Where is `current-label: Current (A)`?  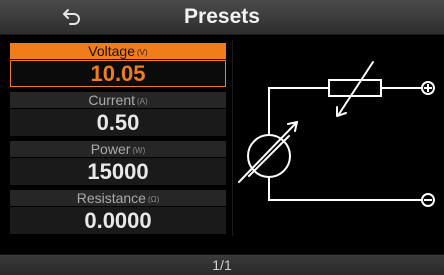
current-label: Current (A) is located at coordinates (118, 100).